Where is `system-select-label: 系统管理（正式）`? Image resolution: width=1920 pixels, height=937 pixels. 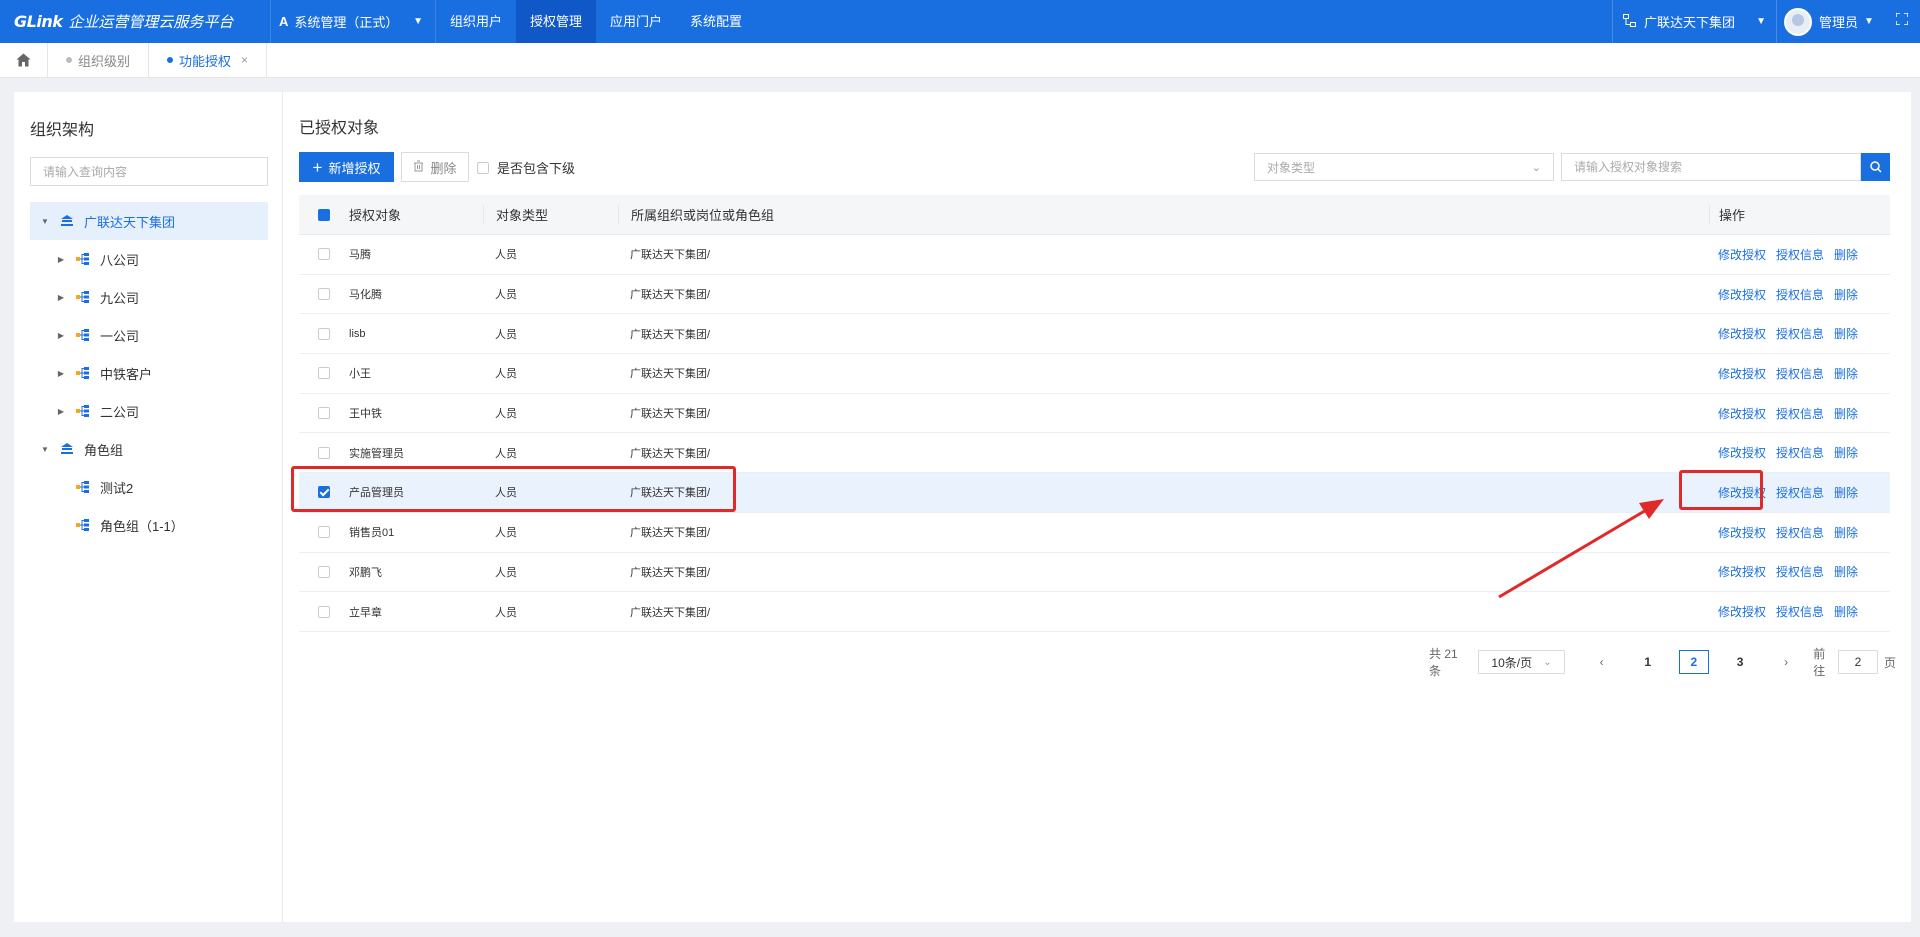
system-select-label: 系统管理（正式） is located at coordinates (346, 22).